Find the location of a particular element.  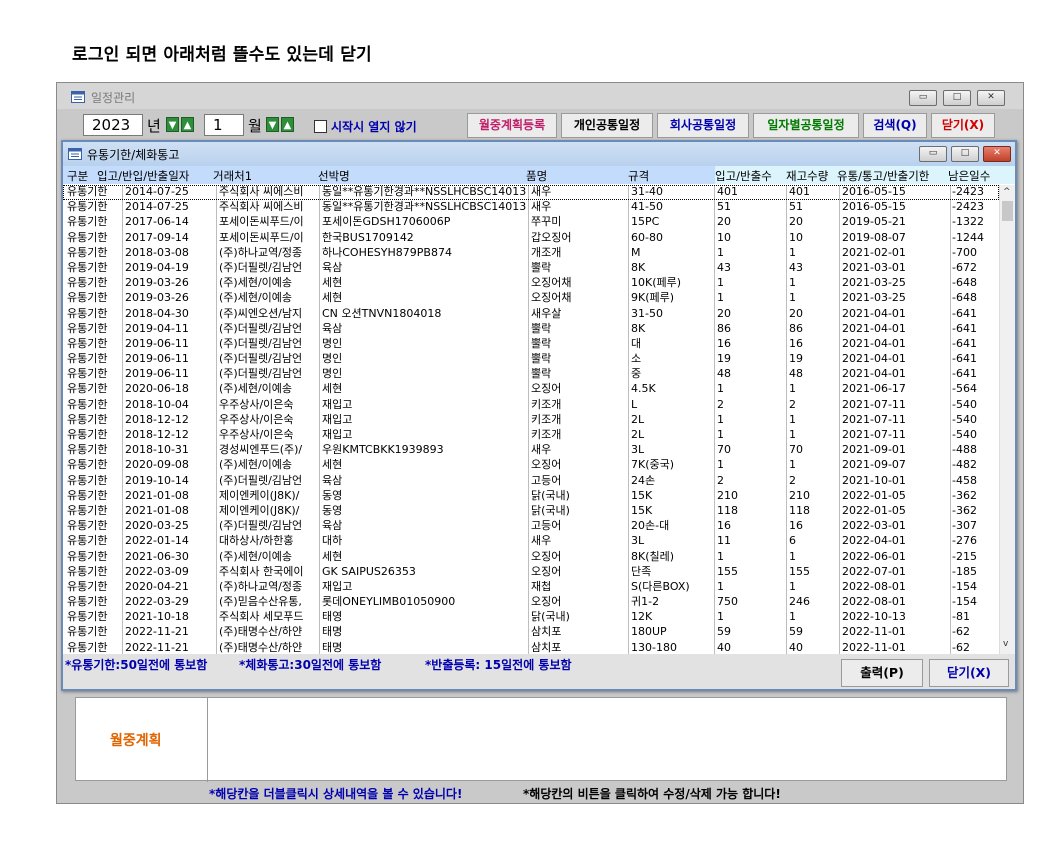

year-field: 2023 is located at coordinates (113, 125).